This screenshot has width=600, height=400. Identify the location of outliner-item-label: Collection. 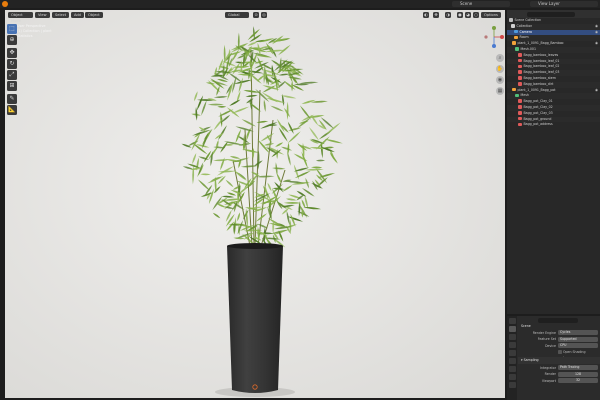
(524, 25).